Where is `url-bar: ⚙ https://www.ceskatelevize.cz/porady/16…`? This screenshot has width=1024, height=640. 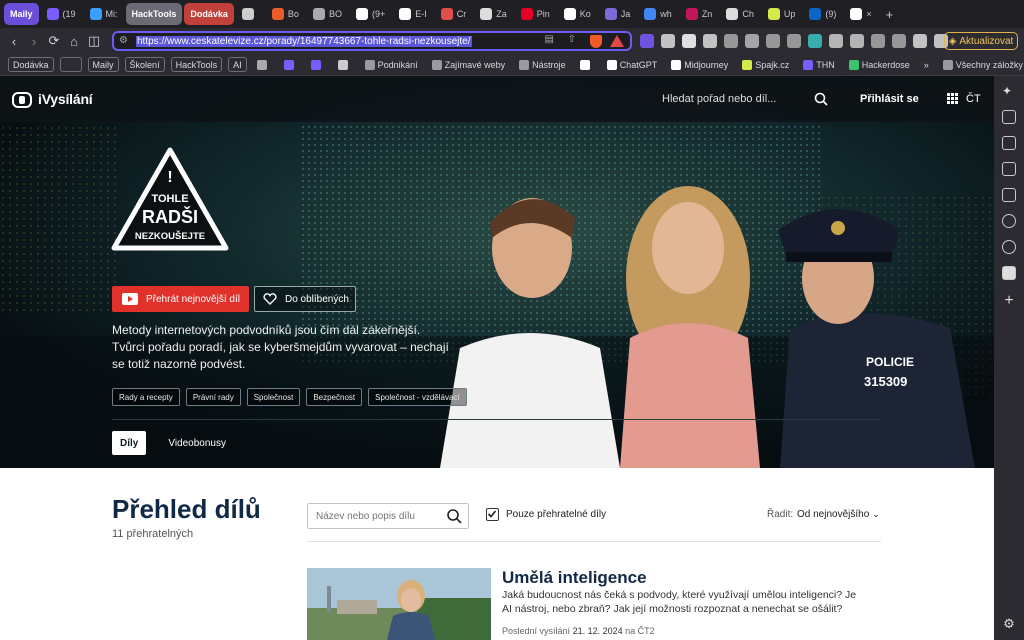 url-bar: ⚙ https://www.ceskatelevize.cz/porady/16… is located at coordinates (372, 41).